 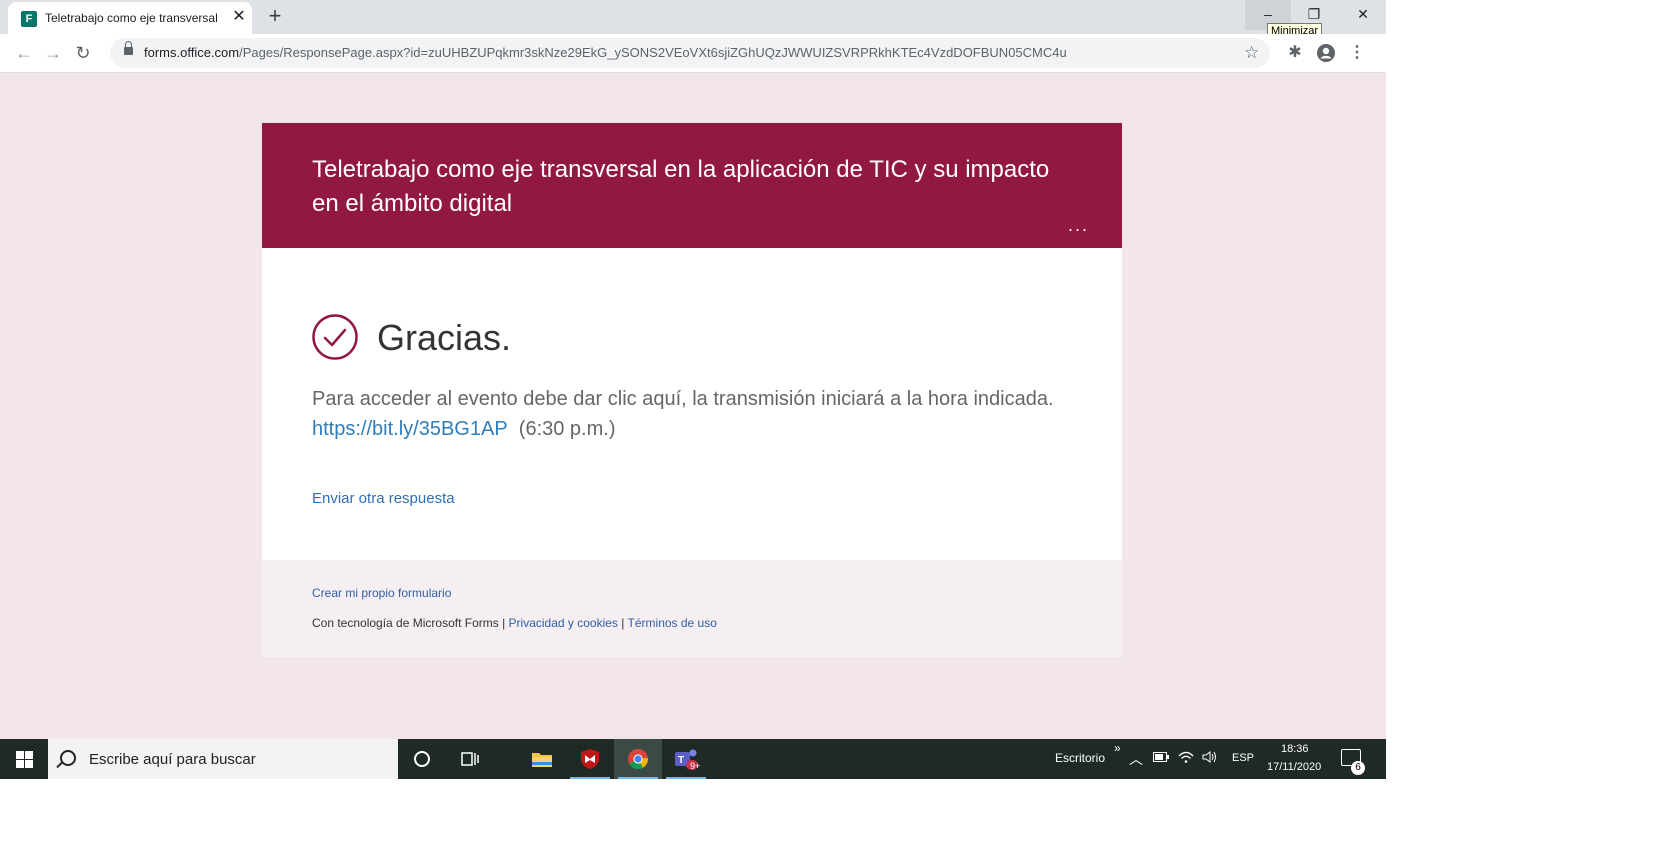 What do you see at coordinates (53, 53) in the screenshot?
I see `forward-arrow-icon: →` at bounding box center [53, 53].